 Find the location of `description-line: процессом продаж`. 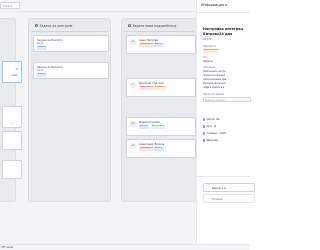

description-line: процессом продаж is located at coordinates (214, 75).